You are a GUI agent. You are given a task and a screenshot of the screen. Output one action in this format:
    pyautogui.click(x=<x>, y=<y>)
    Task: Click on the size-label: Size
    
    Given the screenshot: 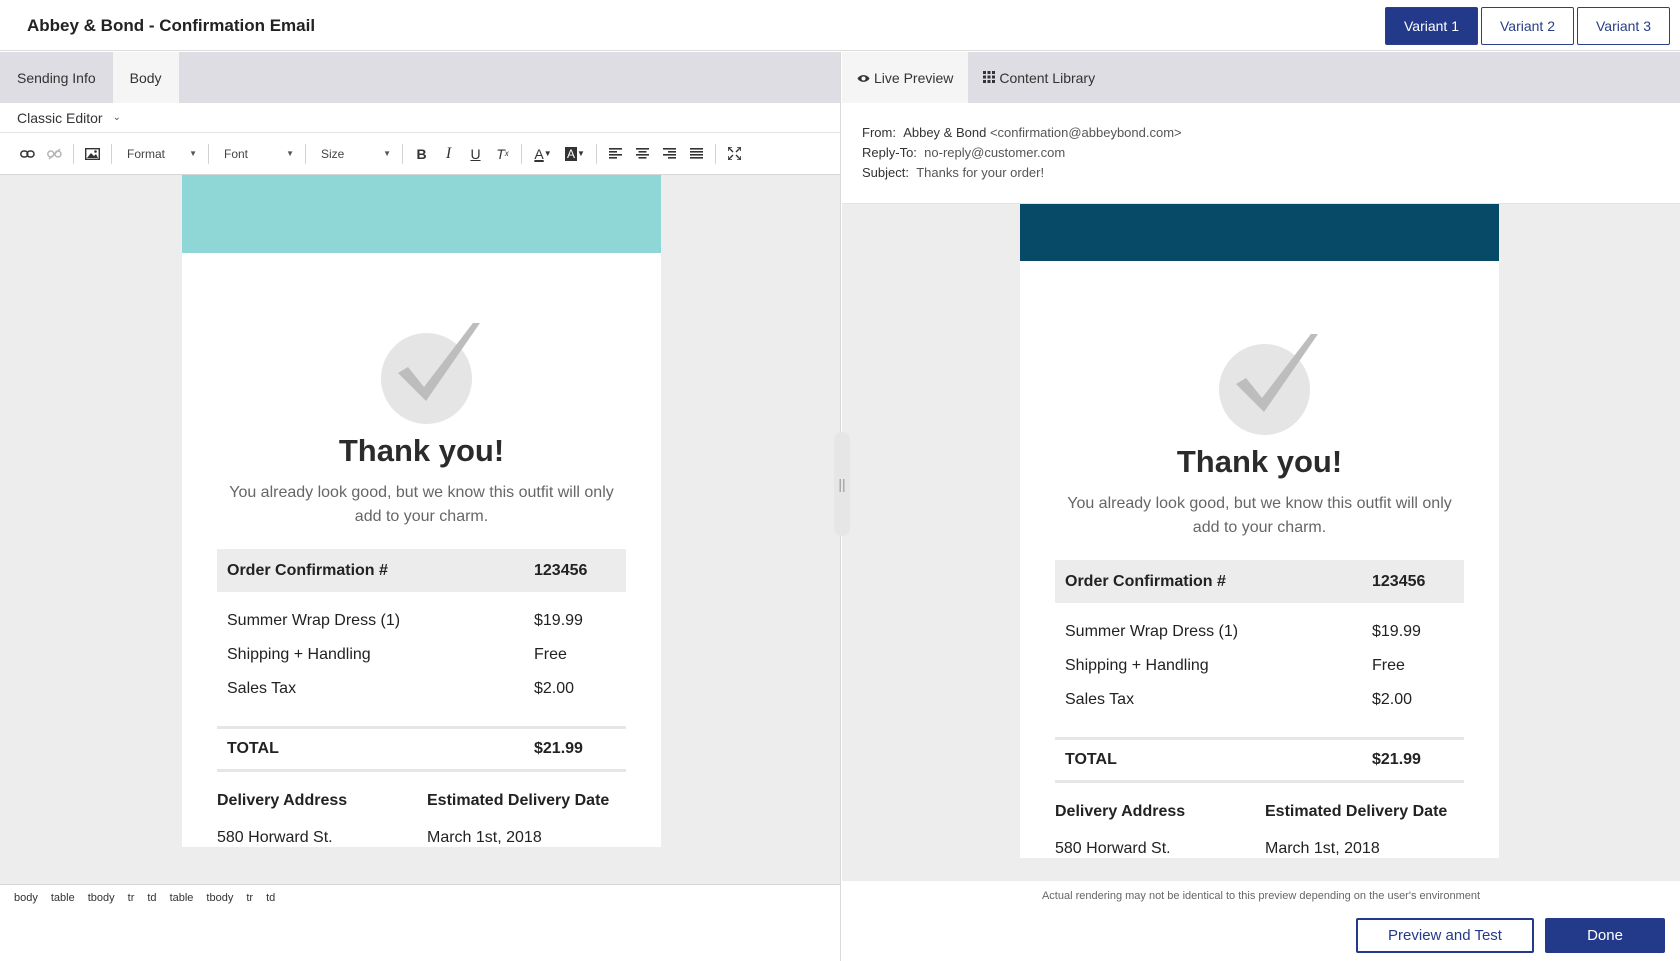 What is the action you would take?
    pyautogui.click(x=333, y=153)
    